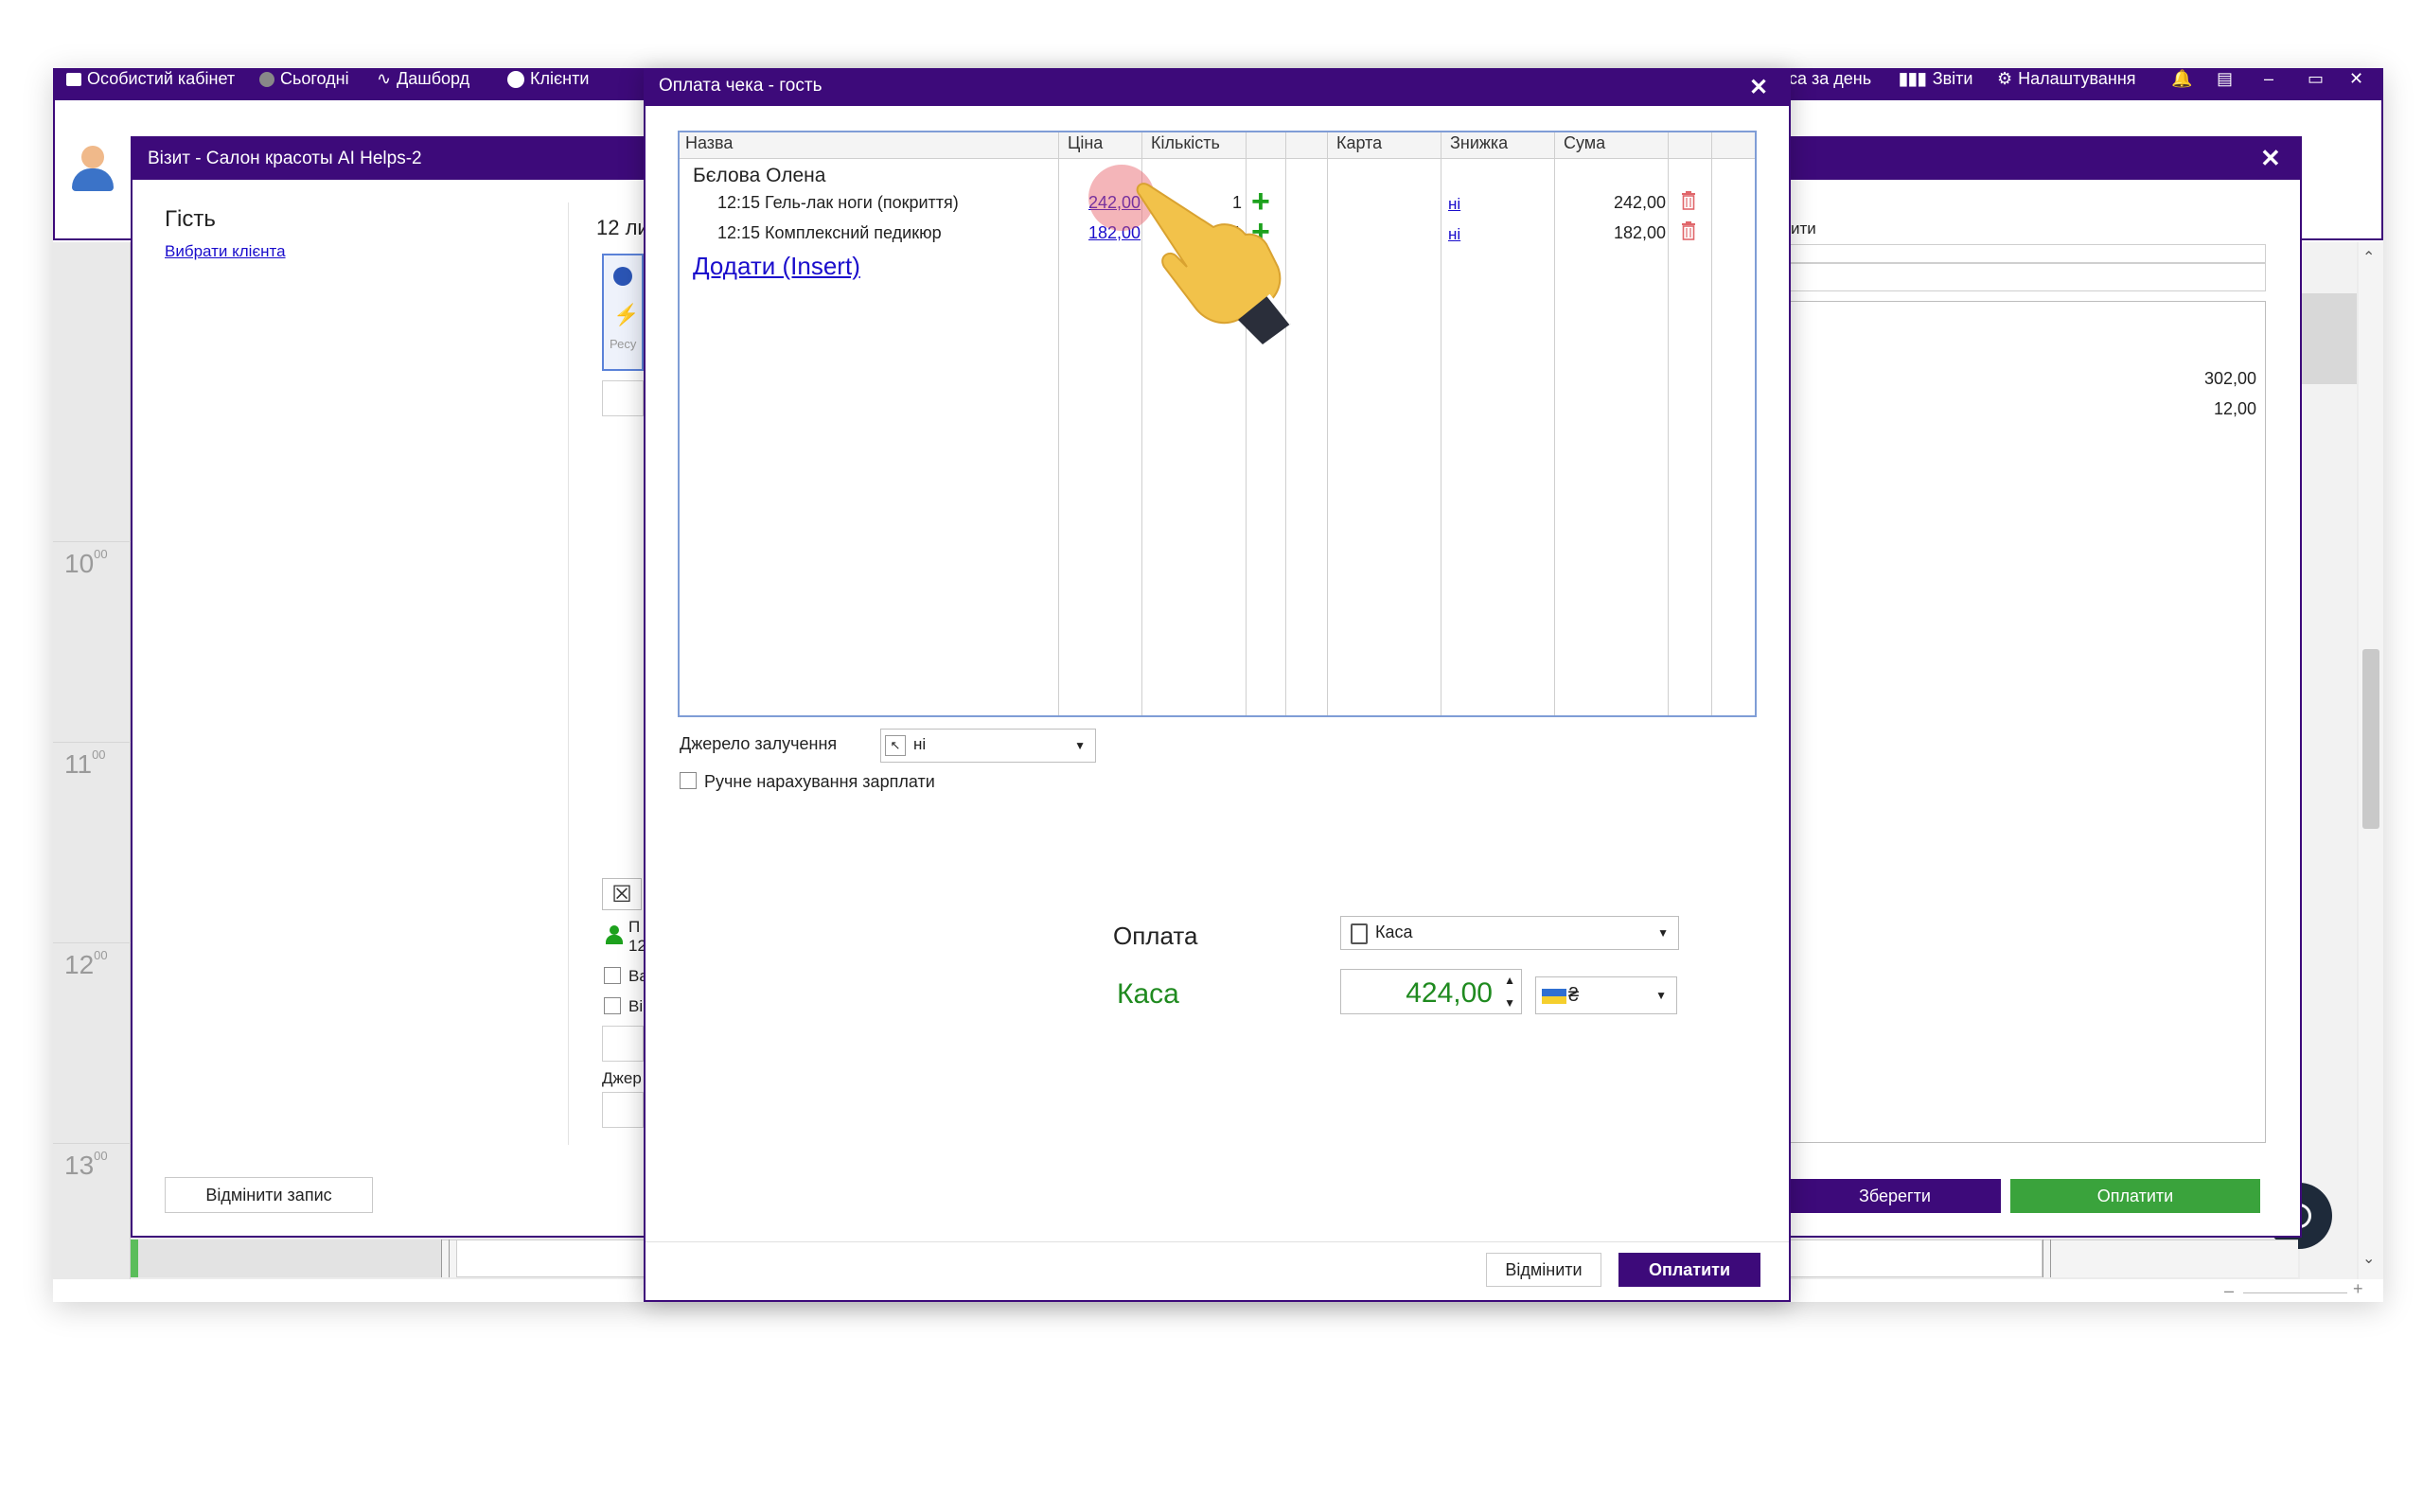  What do you see at coordinates (225, 251) in the screenshot?
I see `choose-client-link: Вибрати клієнта` at bounding box center [225, 251].